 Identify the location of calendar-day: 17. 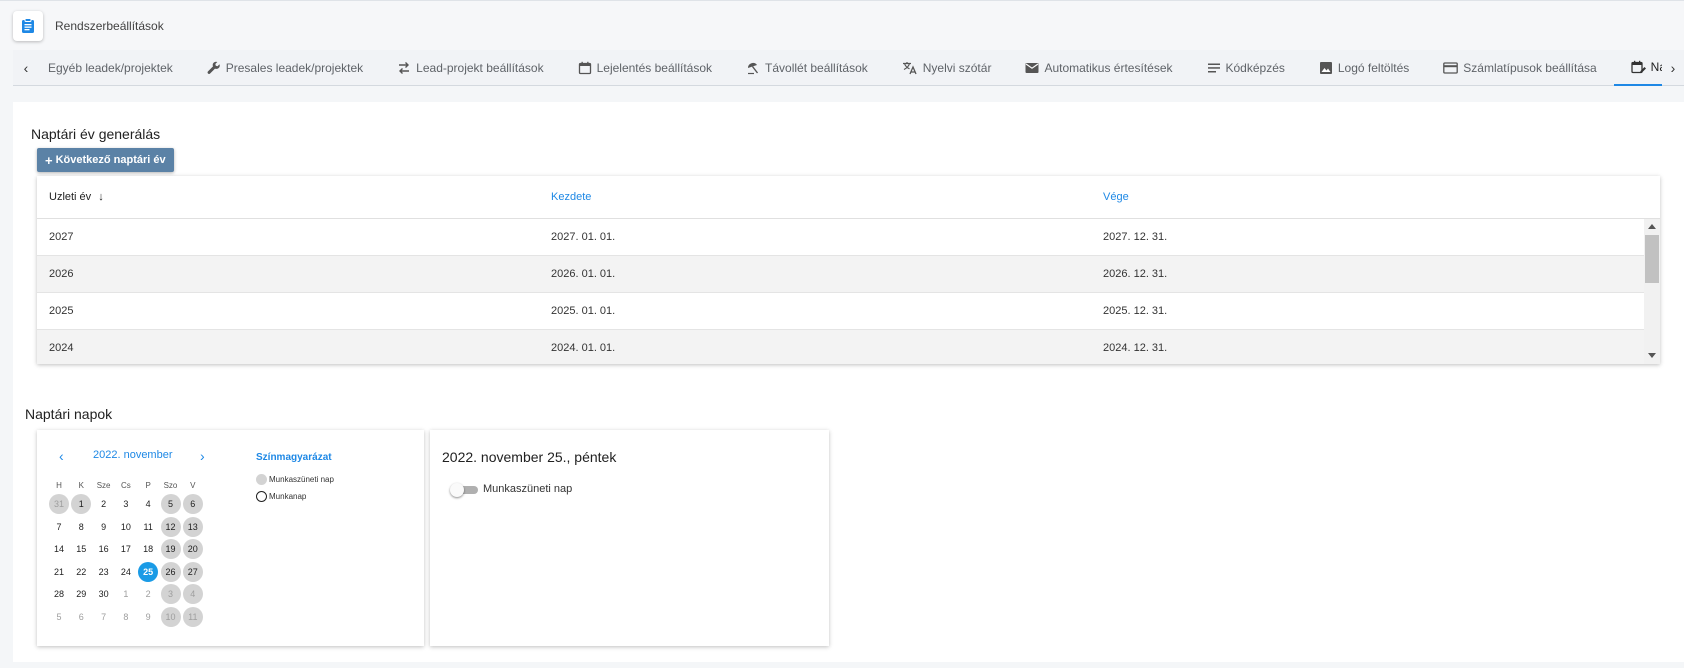
(126, 549).